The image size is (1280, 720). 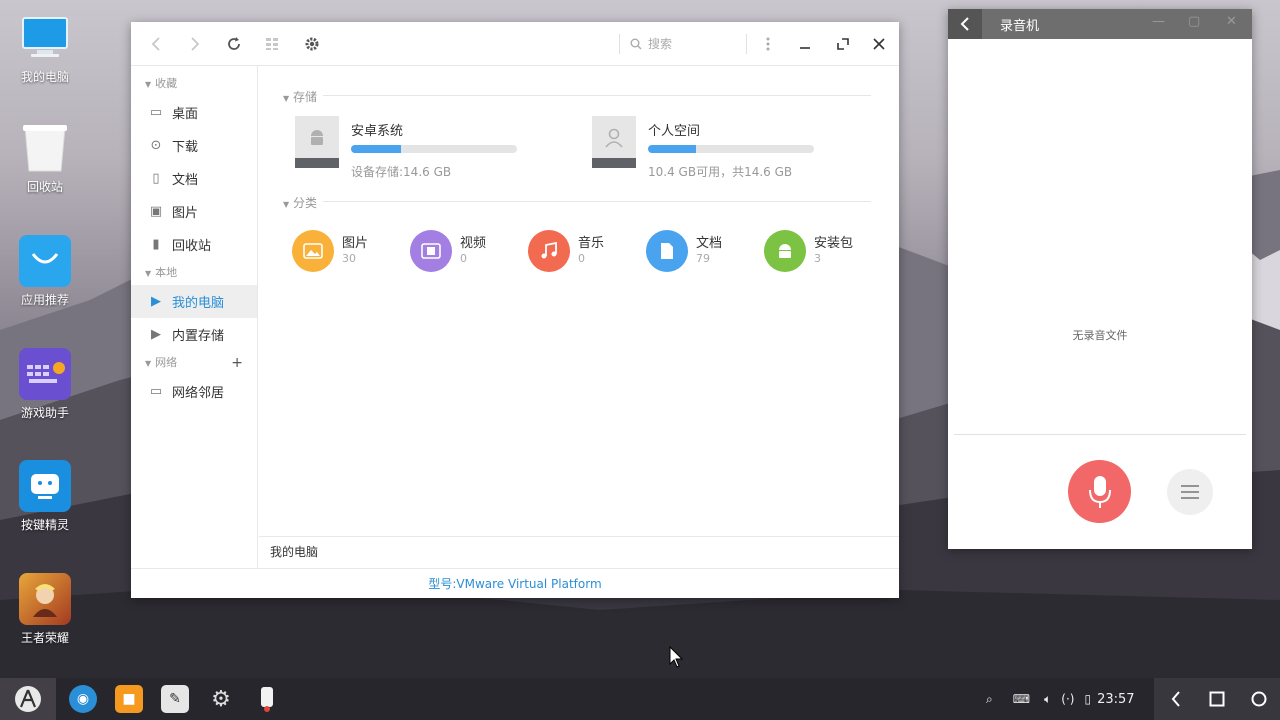 I want to click on battery-icon: ▯, so click(x=1087, y=699).